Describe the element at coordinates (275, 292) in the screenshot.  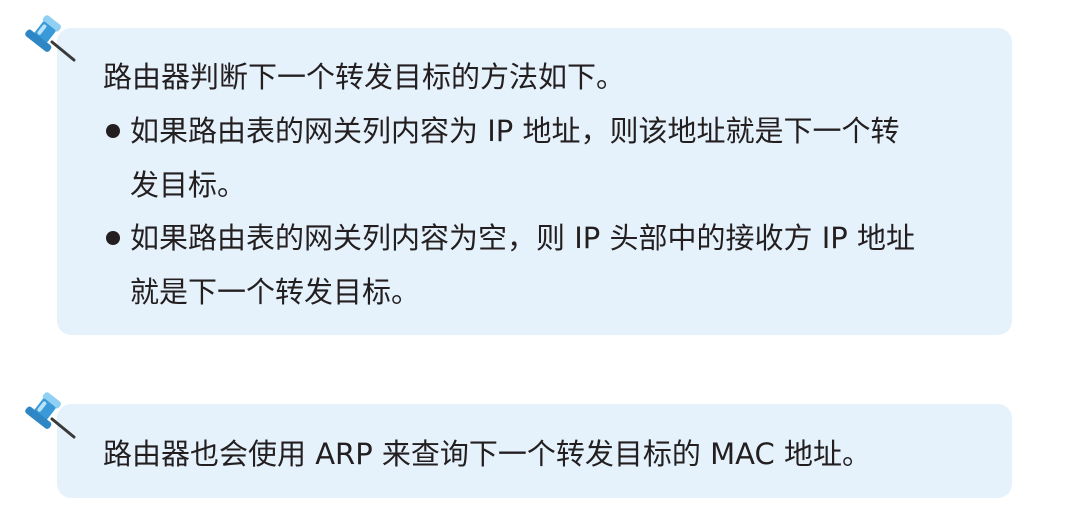
I see `bullet-2-line-2: 就是下一个转发目标。` at that location.